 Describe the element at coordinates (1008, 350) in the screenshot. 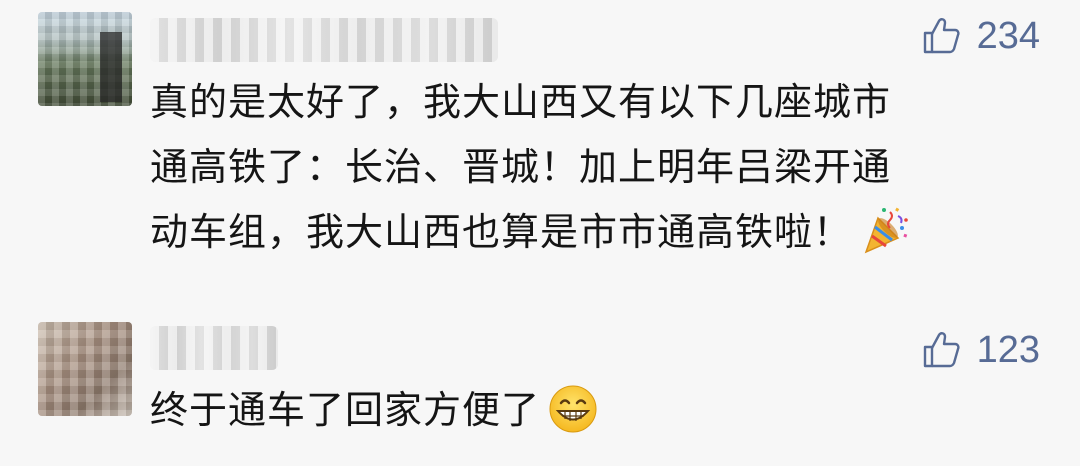

I see `like-count: 123` at that location.